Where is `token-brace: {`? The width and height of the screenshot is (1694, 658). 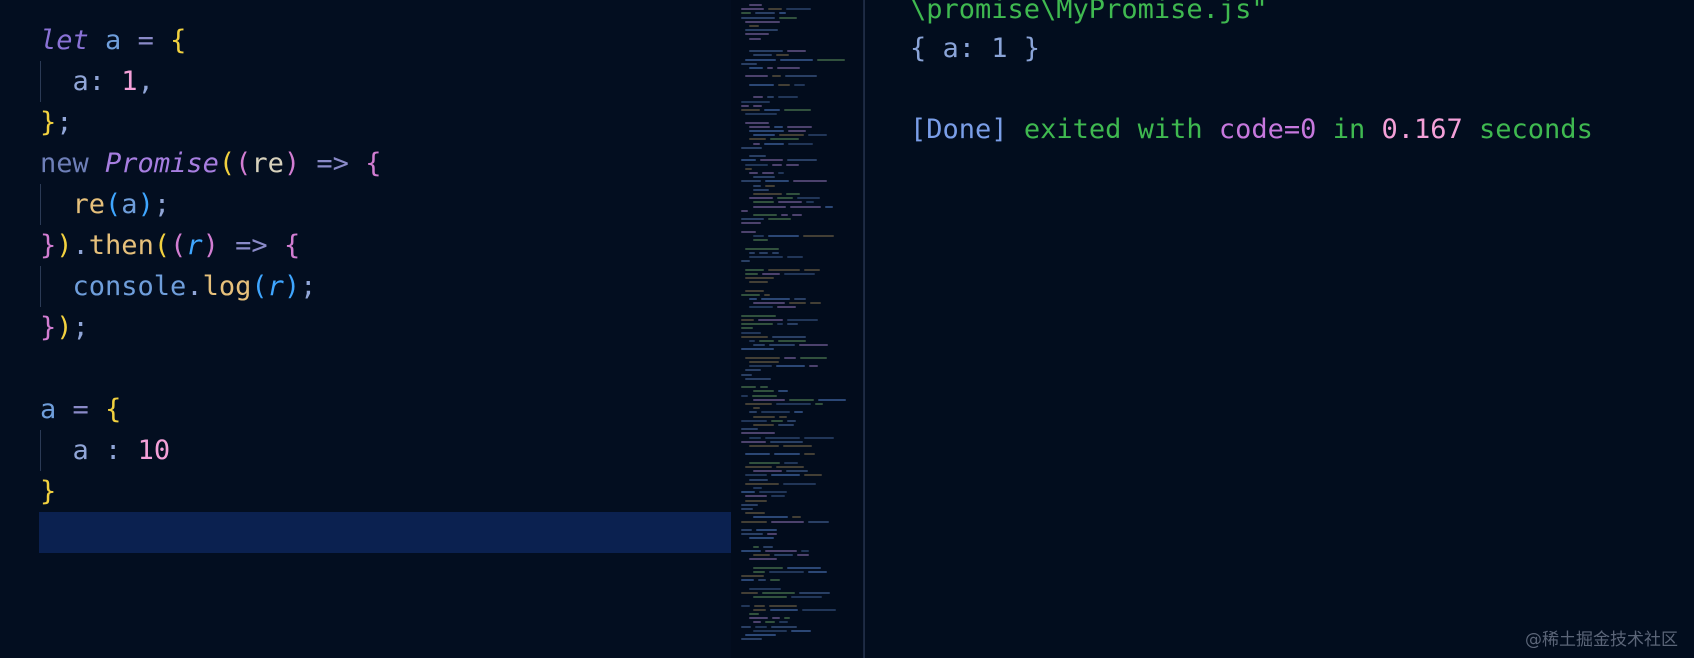
token-brace: { is located at coordinates (113, 409).